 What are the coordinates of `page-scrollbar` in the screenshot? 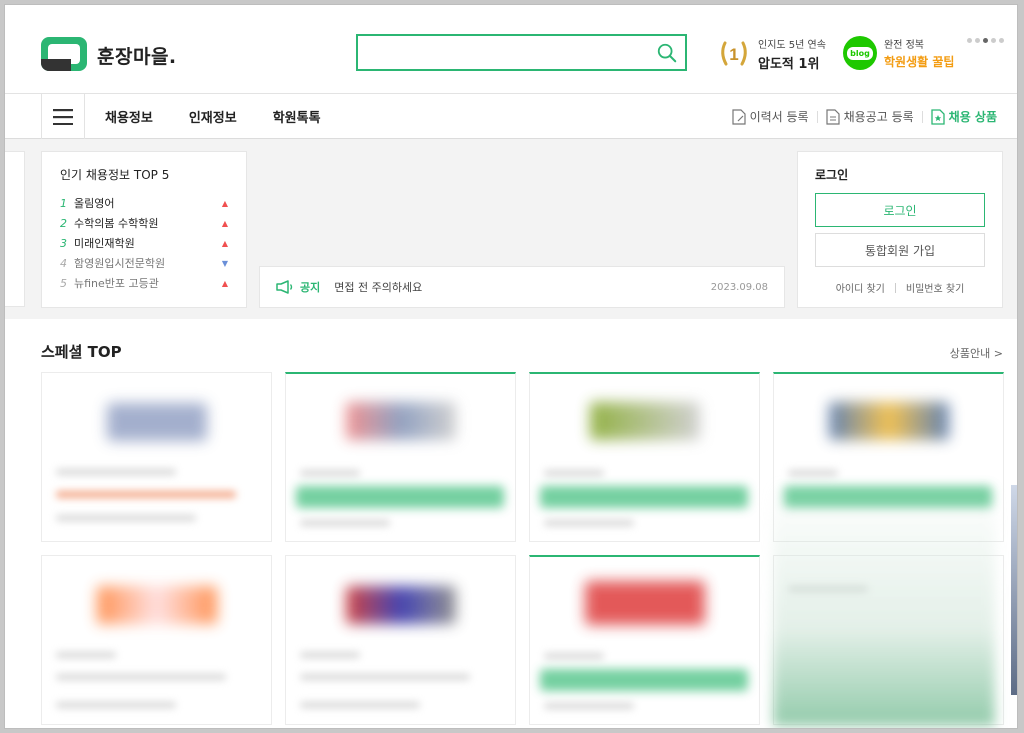 It's located at (1014, 590).